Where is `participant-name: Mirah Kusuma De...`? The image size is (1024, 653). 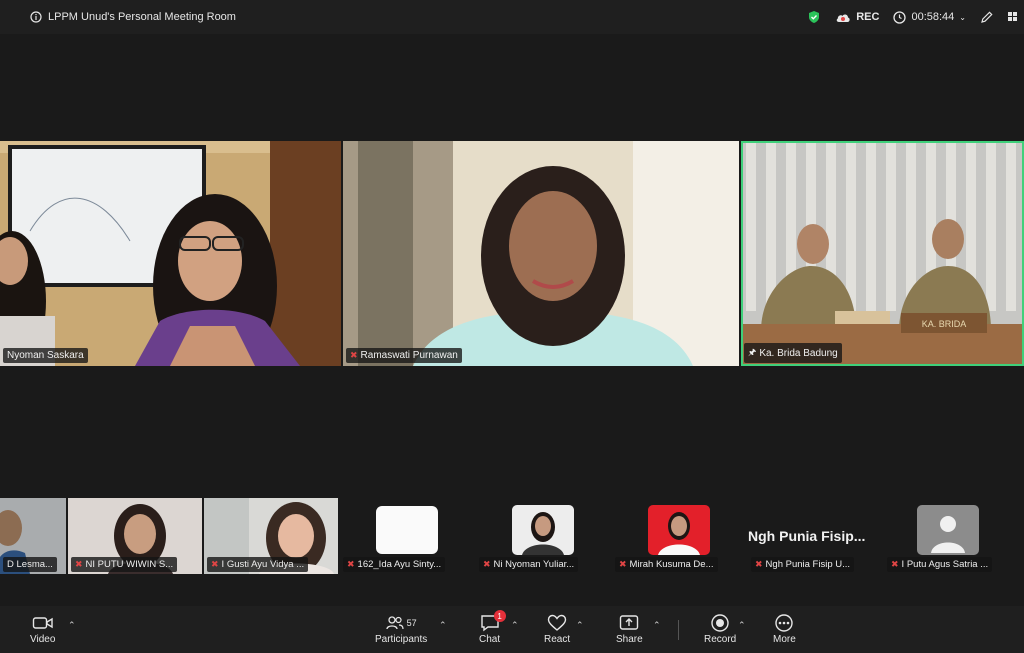 participant-name: Mirah Kusuma De... is located at coordinates (671, 564).